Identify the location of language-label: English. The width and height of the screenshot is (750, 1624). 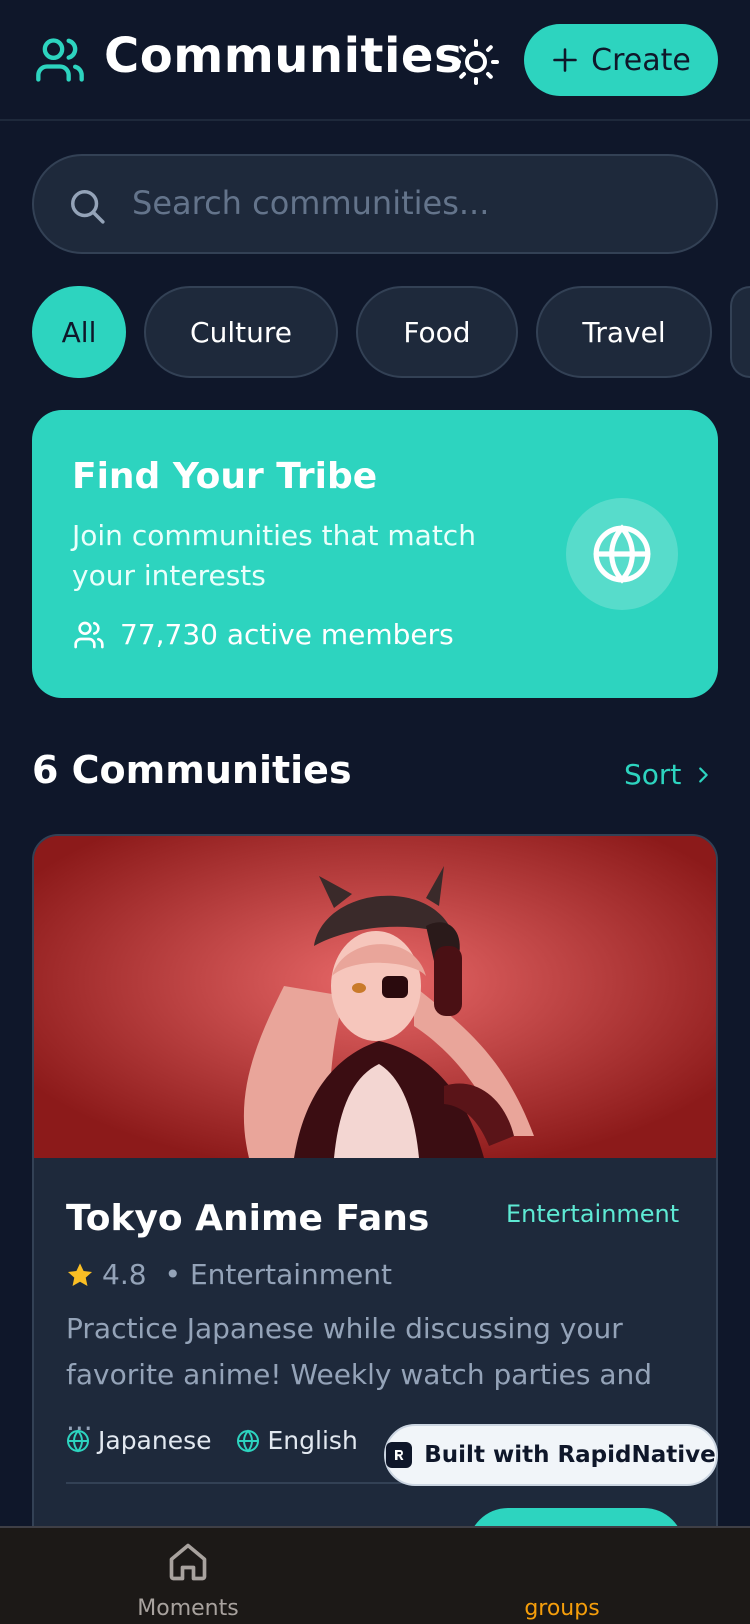
(312, 1440).